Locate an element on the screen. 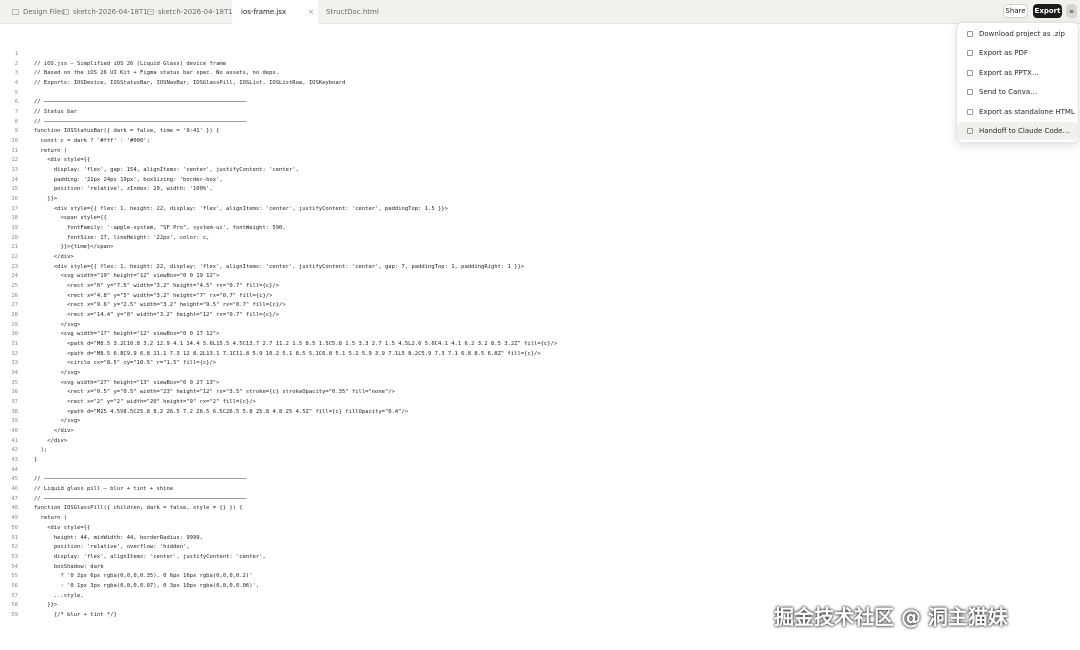 The height and width of the screenshot is (650, 1080). code-line: 7 // Status bar is located at coordinates (540, 112).